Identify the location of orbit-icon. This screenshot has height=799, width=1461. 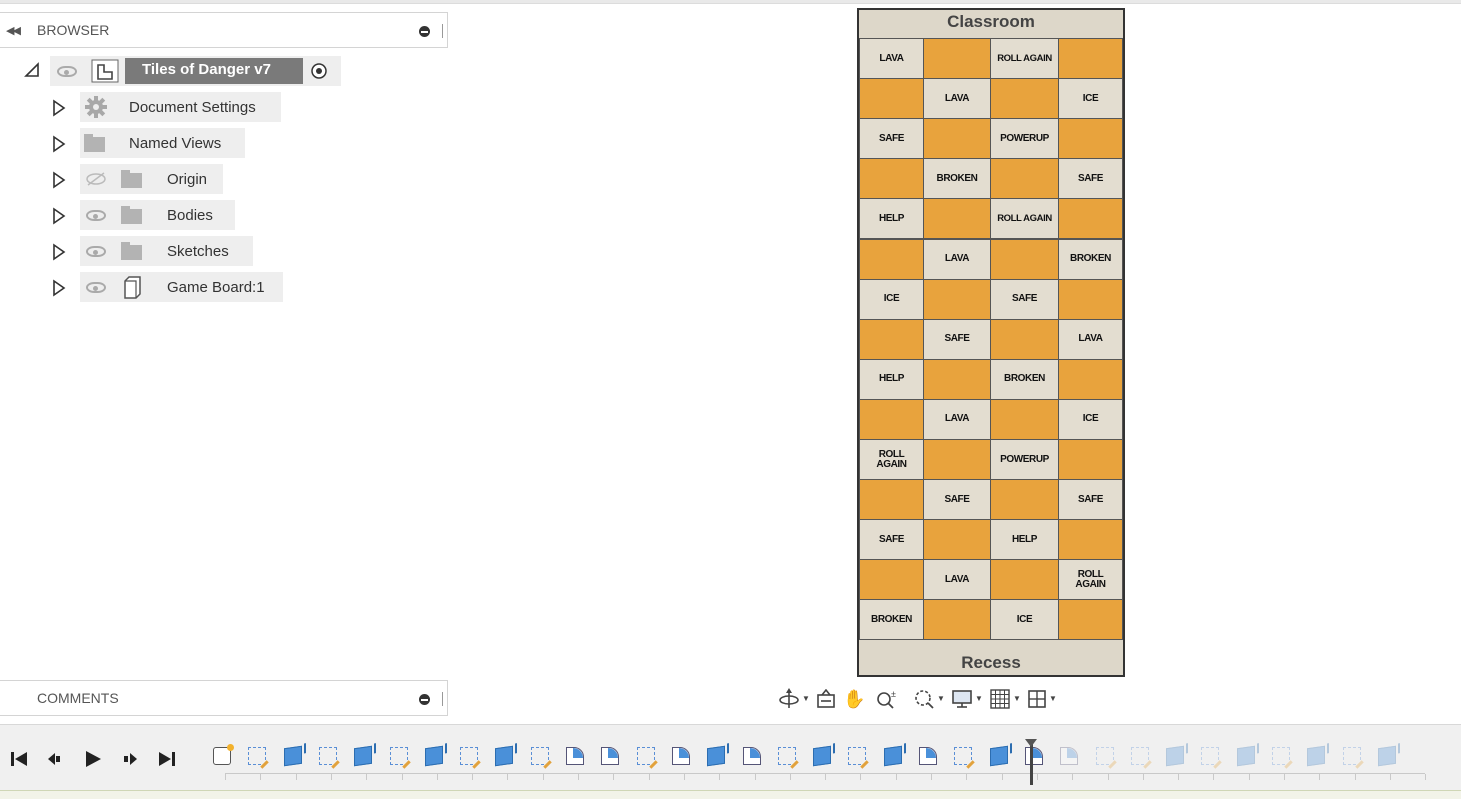
(789, 699).